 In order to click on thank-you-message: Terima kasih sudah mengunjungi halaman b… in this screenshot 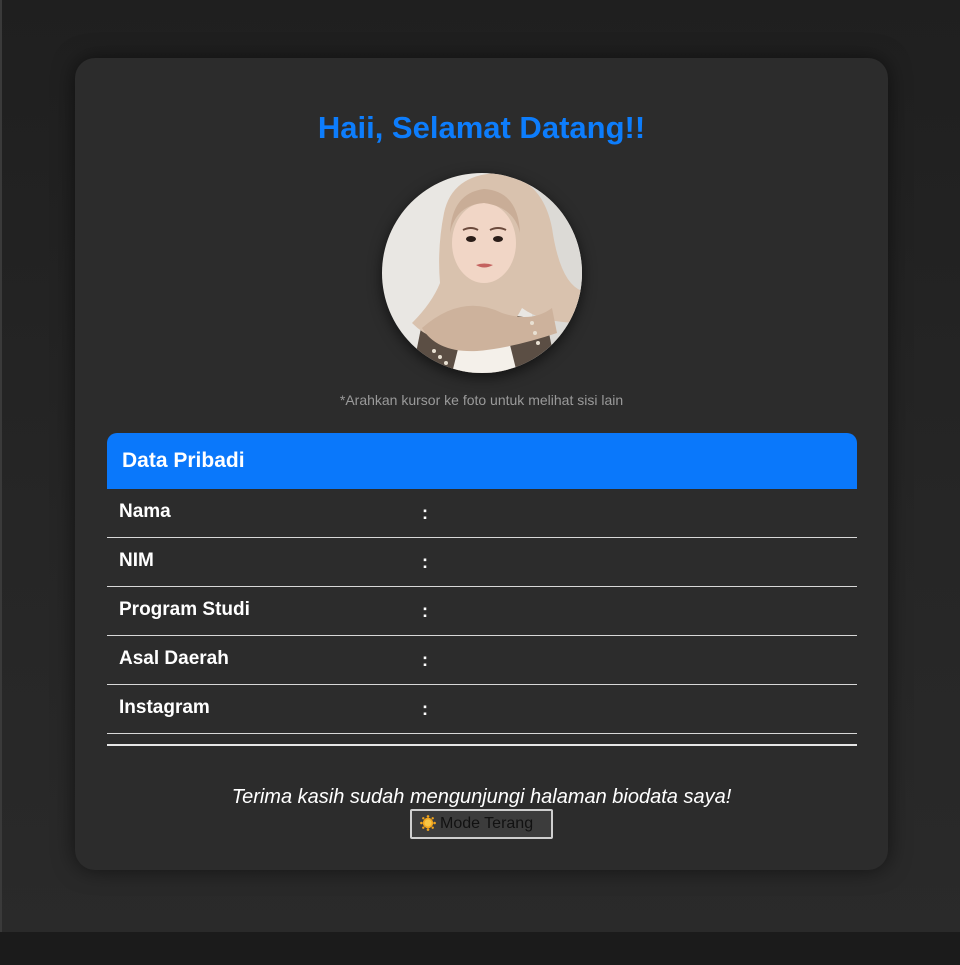, I will do `click(481, 797)`.